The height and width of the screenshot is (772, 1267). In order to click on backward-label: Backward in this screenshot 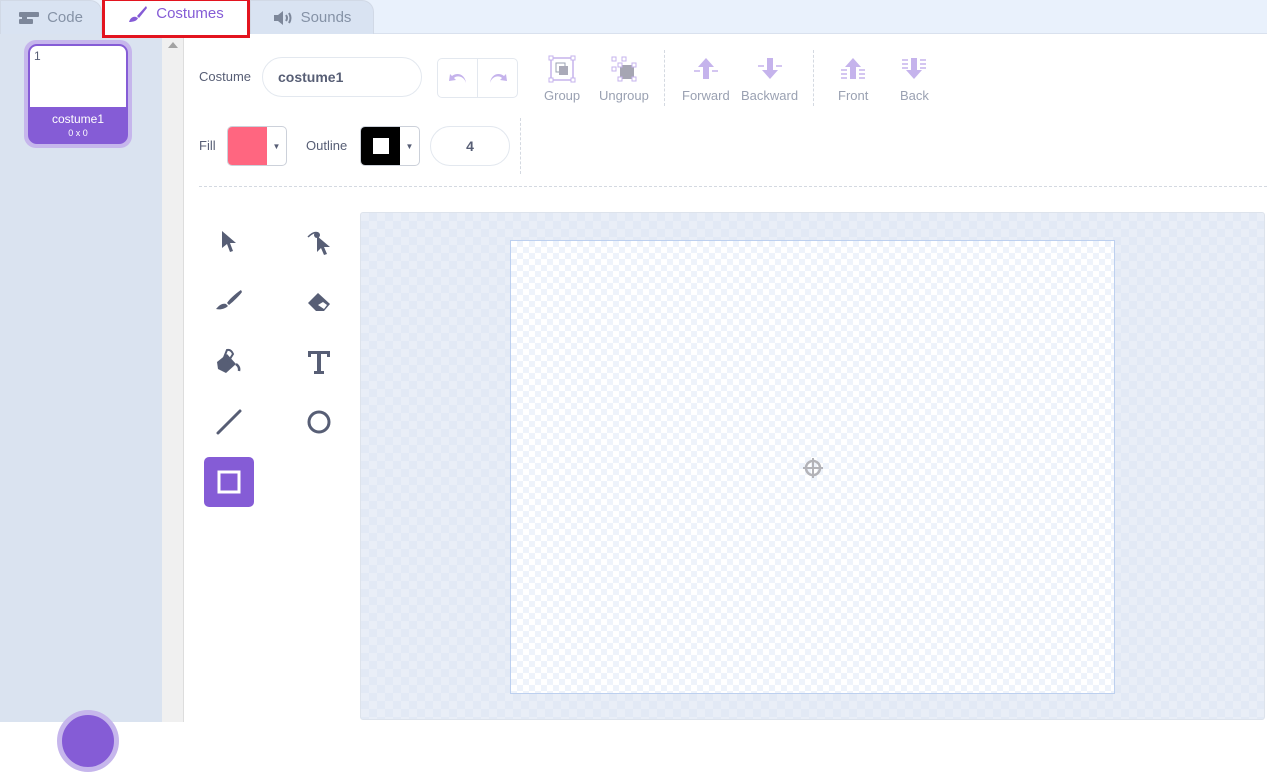, I will do `click(770, 95)`.